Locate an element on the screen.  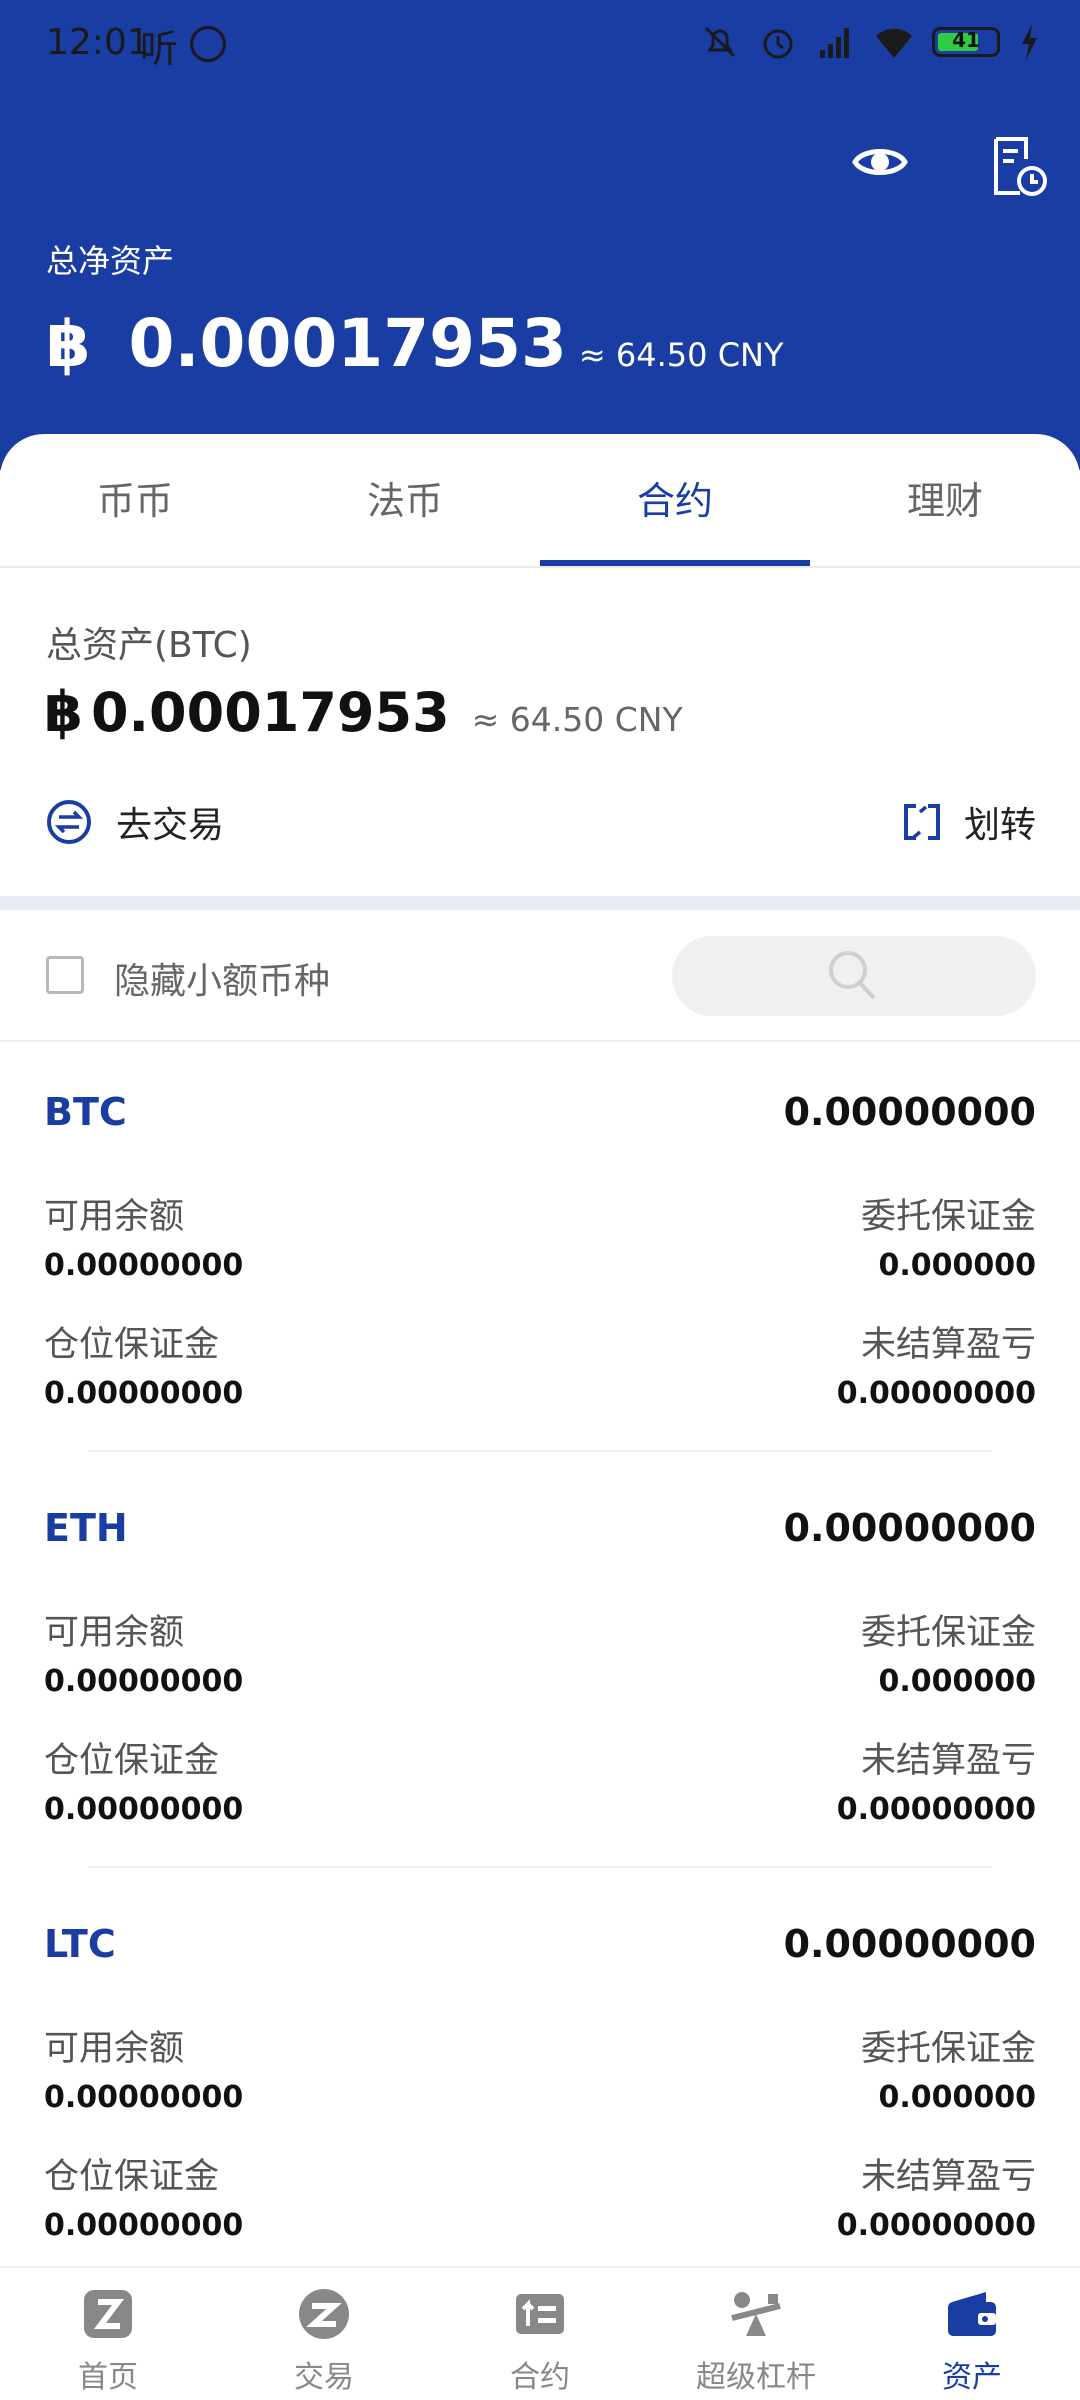
nav-trade-label: 交易 is located at coordinates (324, 2377).